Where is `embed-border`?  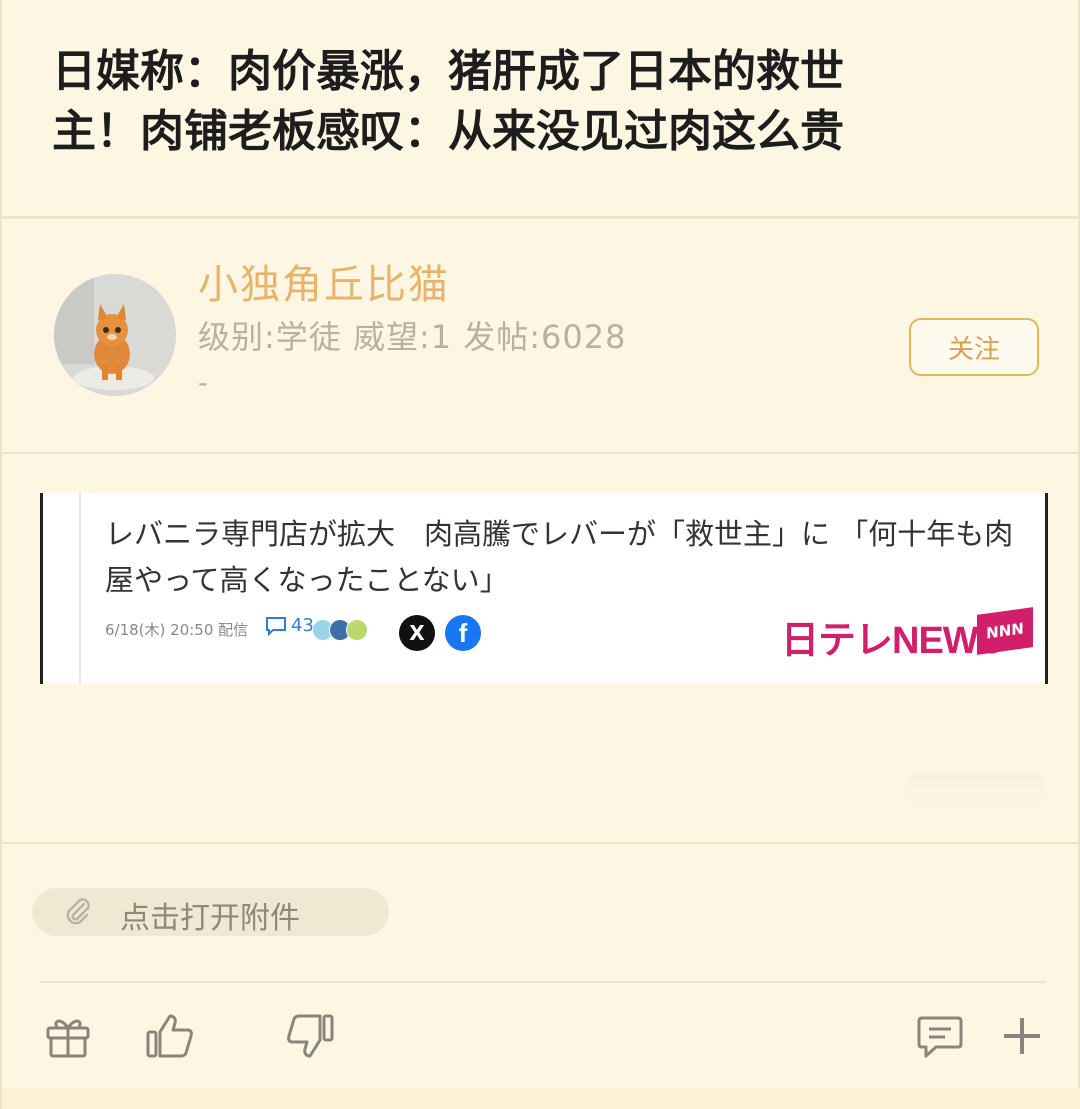
embed-border is located at coordinates (80, 588).